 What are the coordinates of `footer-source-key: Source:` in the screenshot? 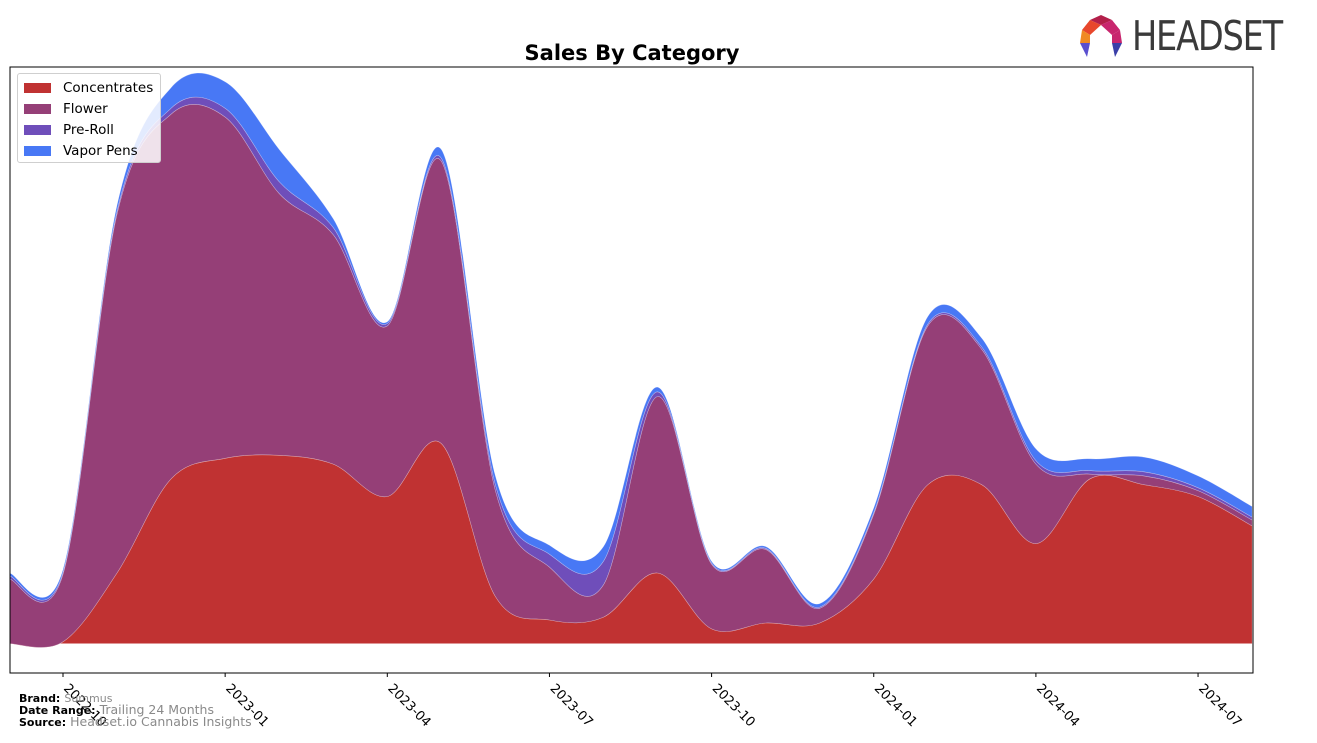 It's located at (43, 722).